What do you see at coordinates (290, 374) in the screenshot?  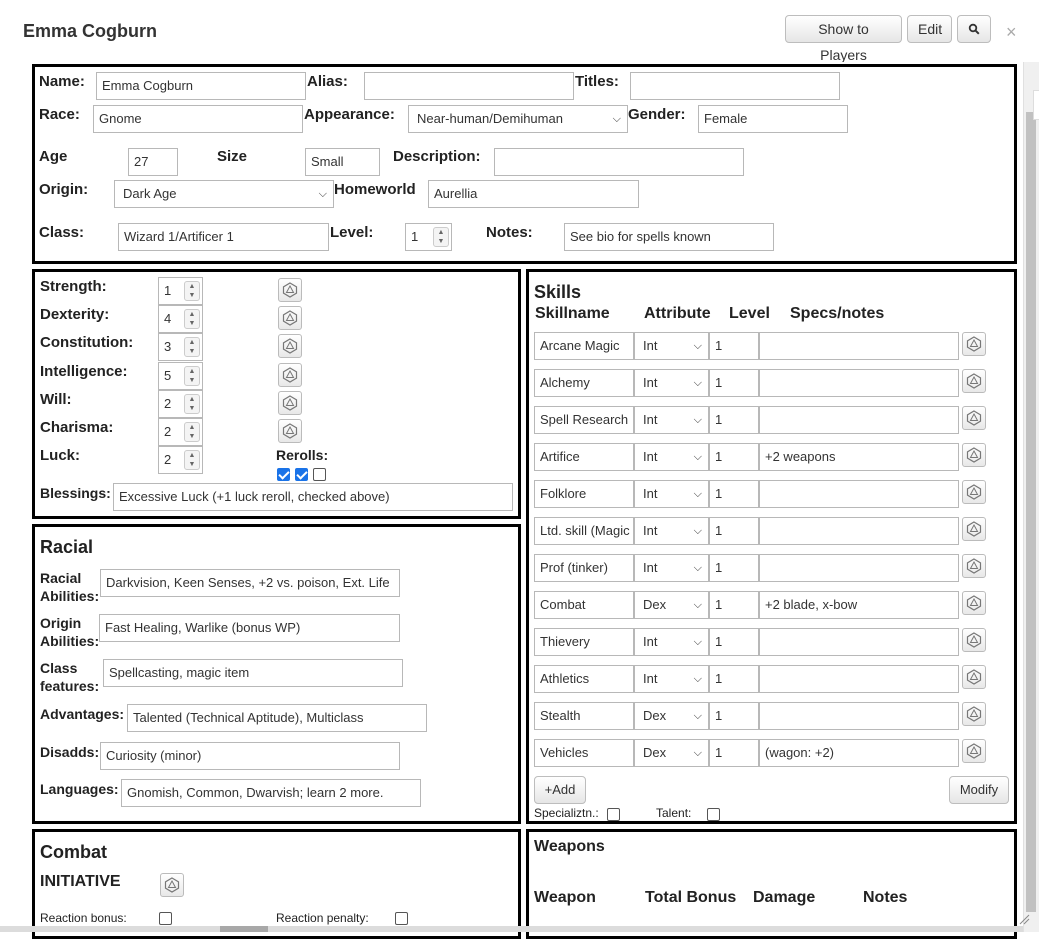 I see `intelligence-roll-button` at bounding box center [290, 374].